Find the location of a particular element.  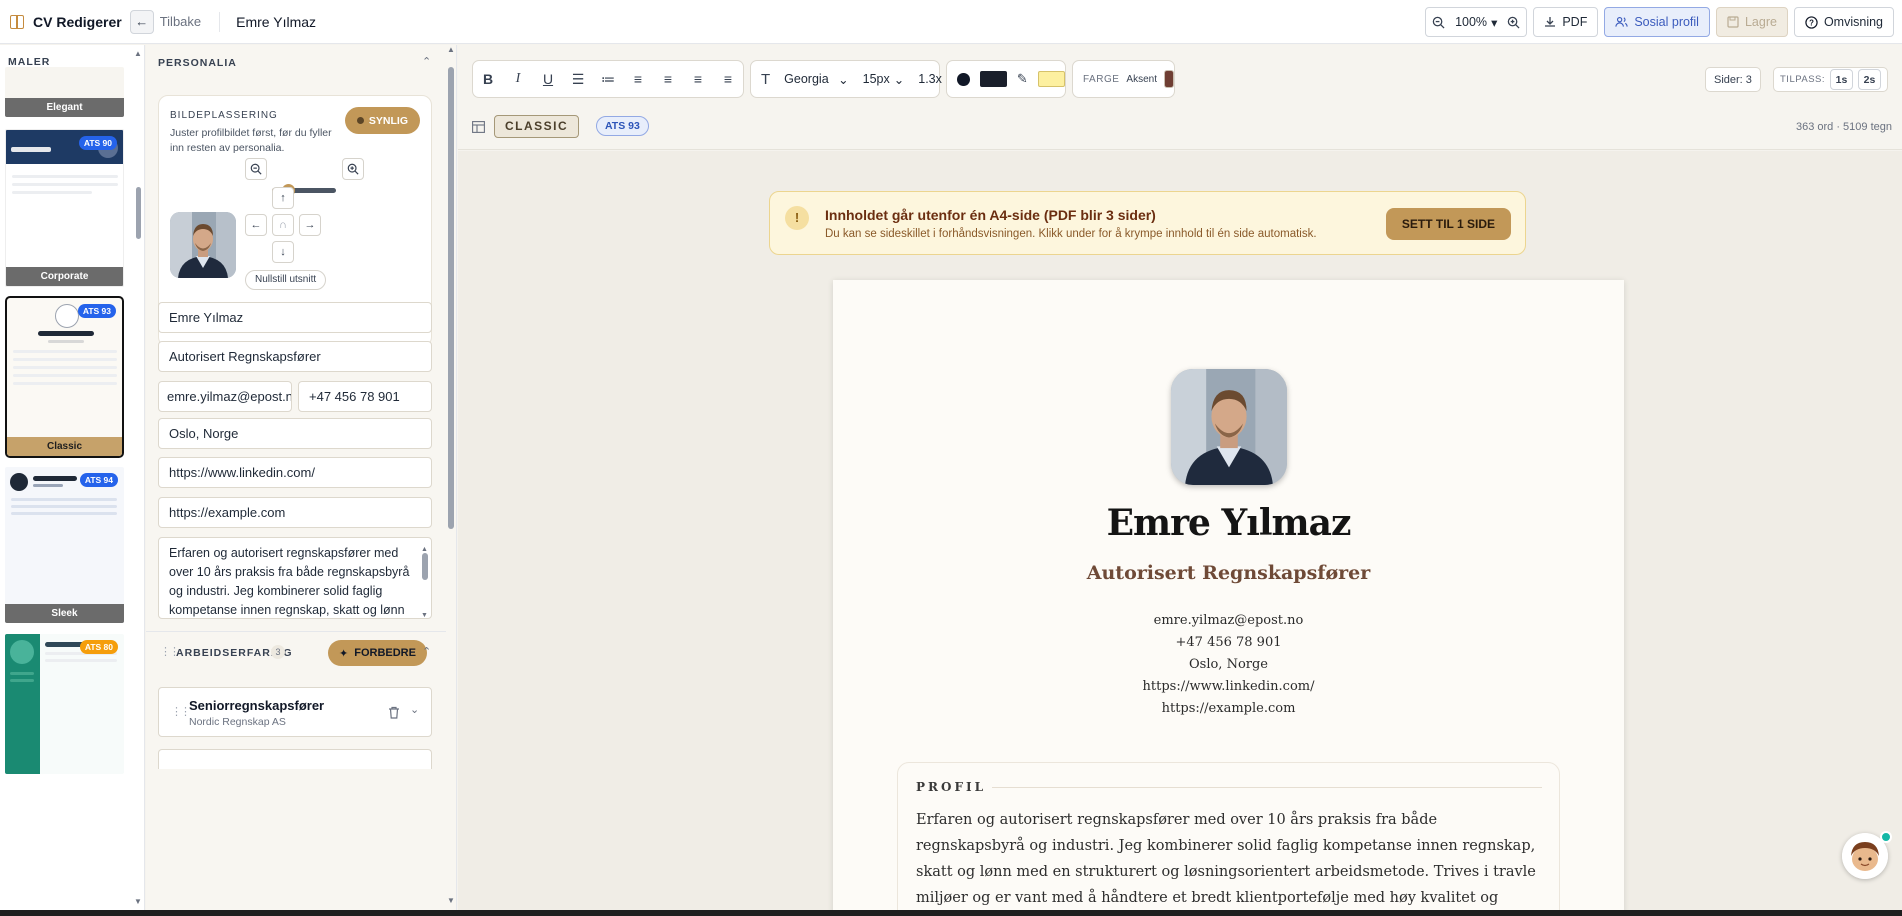

font-select: Georgia ⌄ is located at coordinates (816, 79).